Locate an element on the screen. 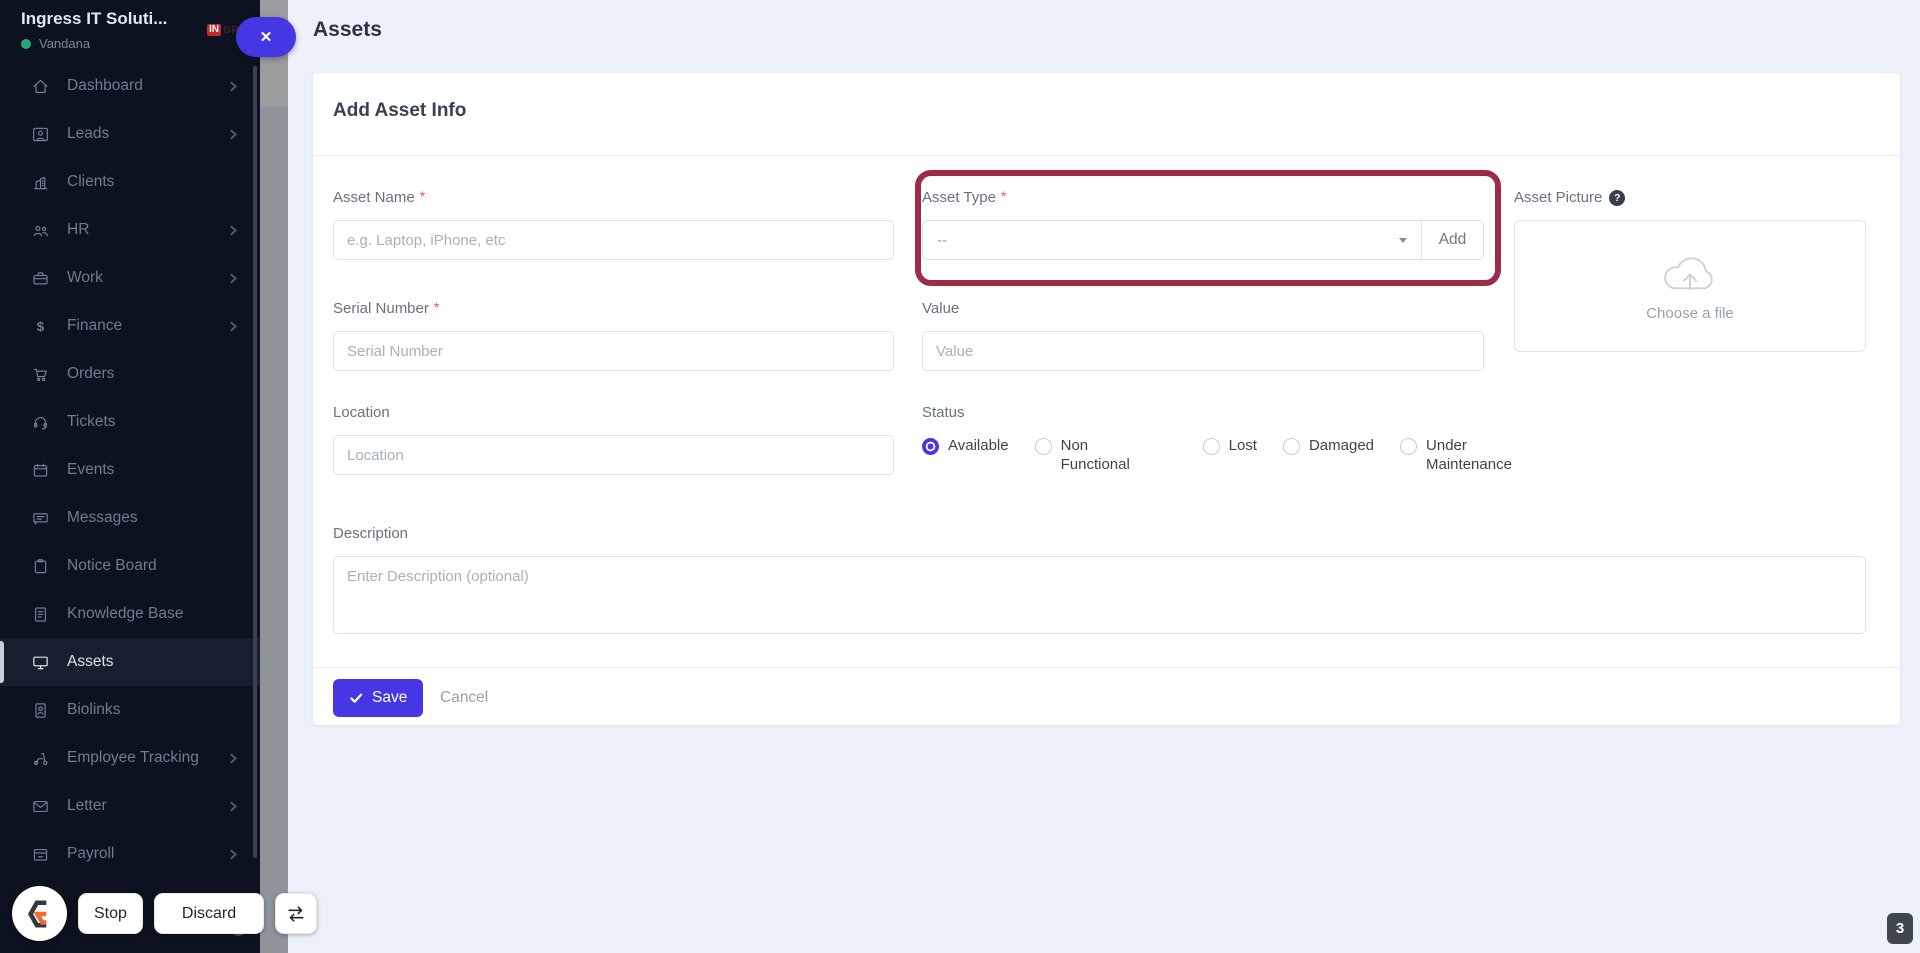 The image size is (1920, 953). sidebar-item-clients: Clients is located at coordinates (130, 182).